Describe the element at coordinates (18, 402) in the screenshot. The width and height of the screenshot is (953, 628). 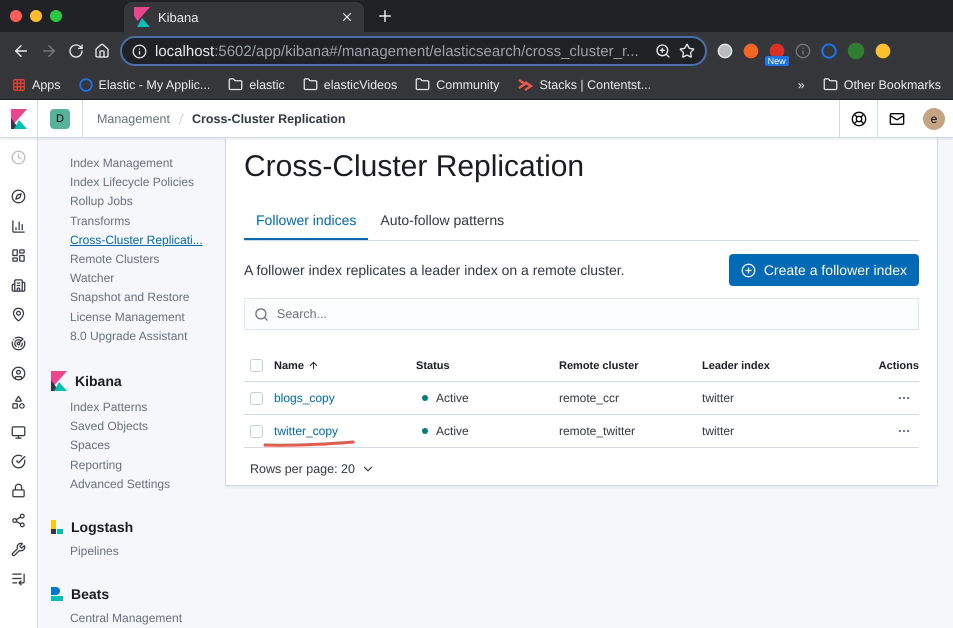
I see `shapes-icon` at that location.